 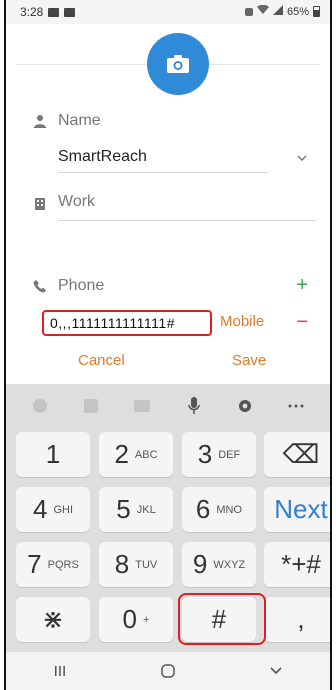 I want to click on save-button: Save, so click(x=249, y=360).